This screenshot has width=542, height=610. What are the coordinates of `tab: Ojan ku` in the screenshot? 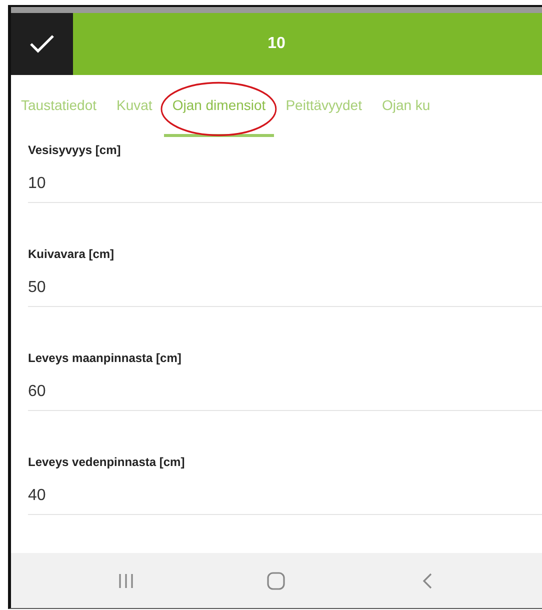 It's located at (406, 106).